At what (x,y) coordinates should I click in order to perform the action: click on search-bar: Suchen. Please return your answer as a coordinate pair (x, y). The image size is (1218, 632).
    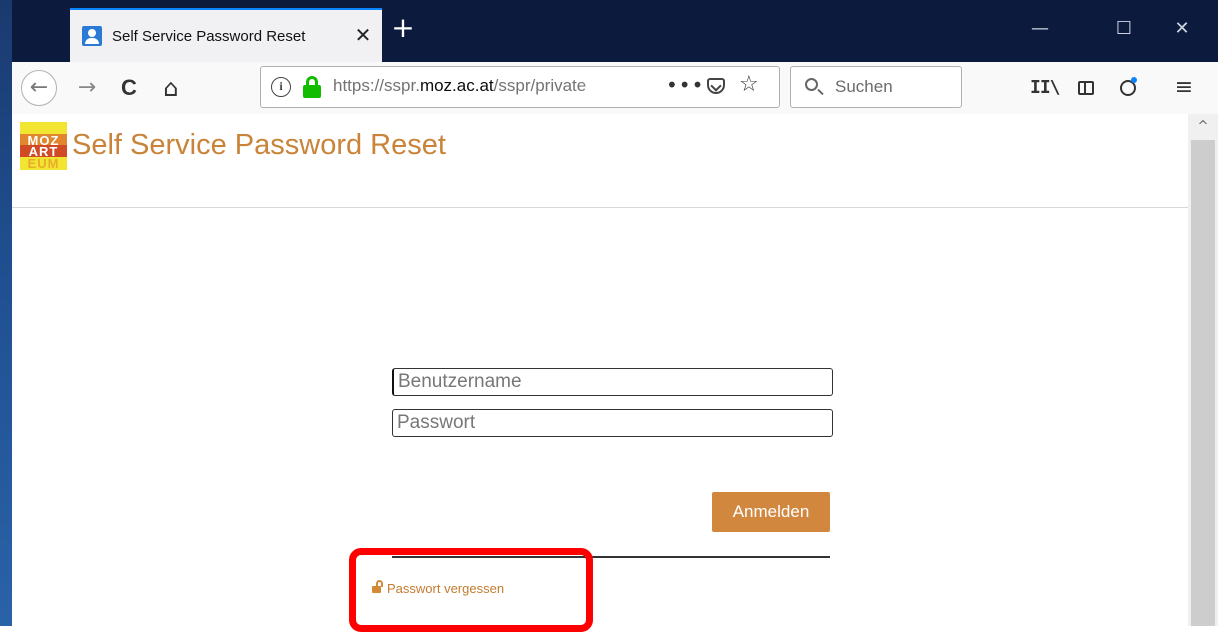
    Looking at the image, I should click on (876, 87).